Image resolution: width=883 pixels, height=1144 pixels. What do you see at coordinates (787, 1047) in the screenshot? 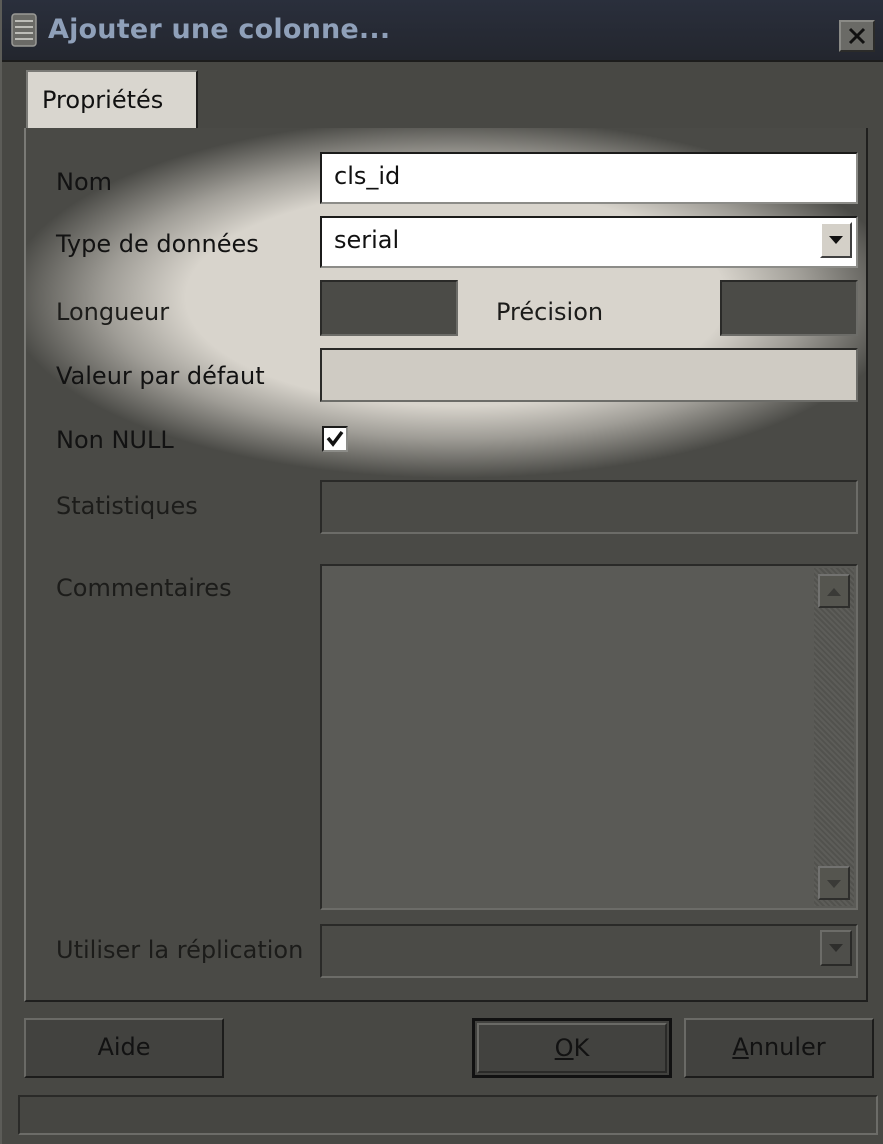
I see `cancel-label-rest: nnuler` at bounding box center [787, 1047].